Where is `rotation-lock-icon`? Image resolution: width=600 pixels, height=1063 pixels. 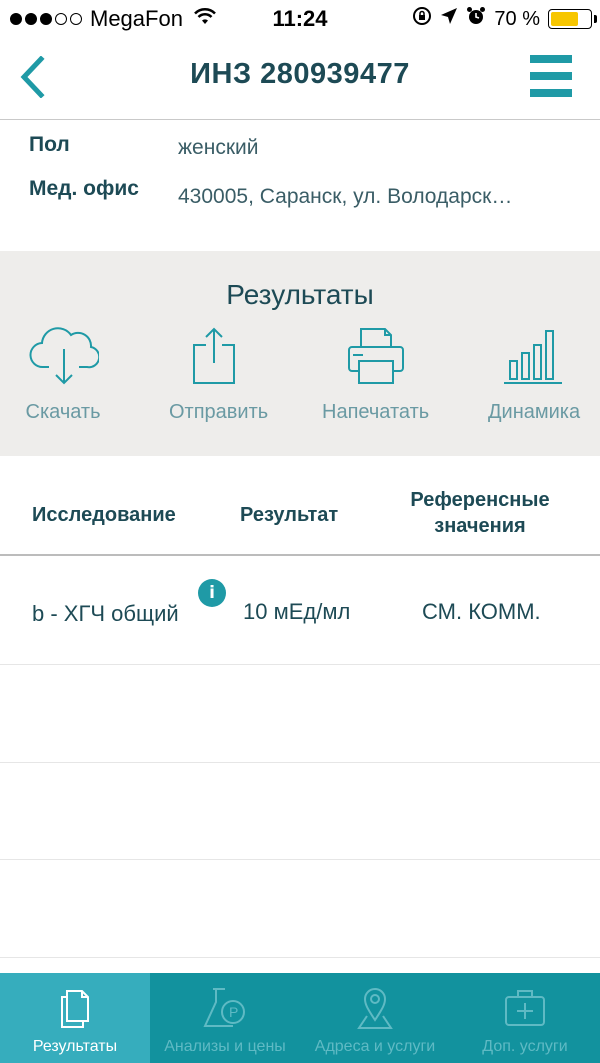 rotation-lock-icon is located at coordinates (422, 19).